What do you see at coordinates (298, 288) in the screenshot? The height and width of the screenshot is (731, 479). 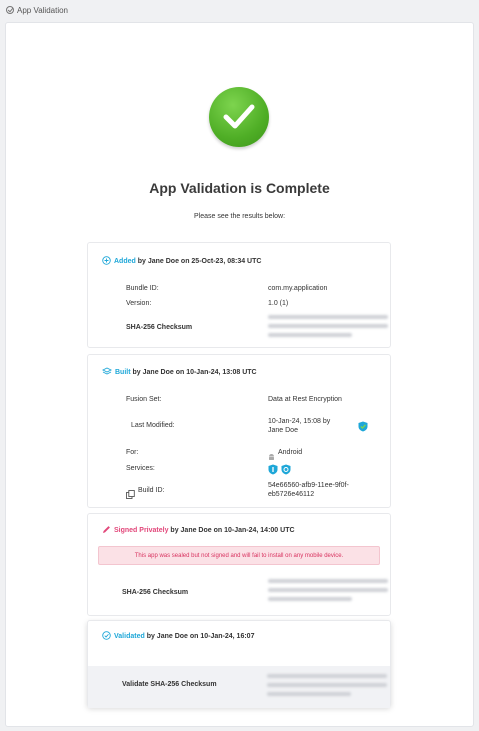 I see `bundle-id-value: com.my.application` at bounding box center [298, 288].